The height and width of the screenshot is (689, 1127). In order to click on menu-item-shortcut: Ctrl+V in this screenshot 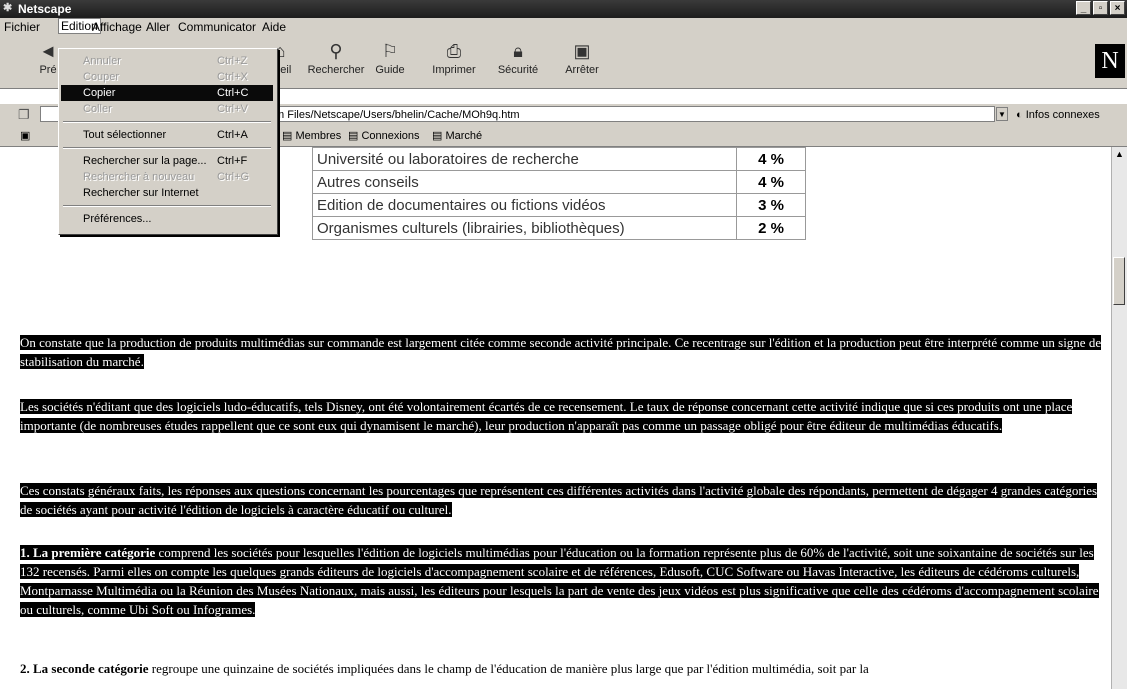, I will do `click(232, 109)`.